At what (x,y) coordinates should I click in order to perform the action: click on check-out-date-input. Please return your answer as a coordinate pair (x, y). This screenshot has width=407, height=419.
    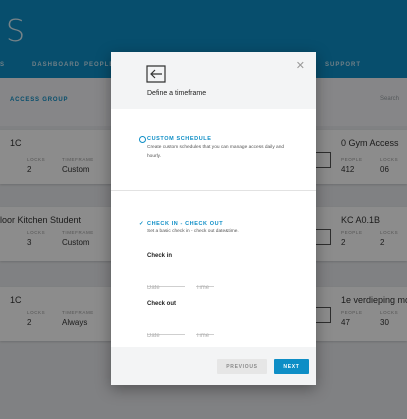
    Looking at the image, I should click on (166, 336).